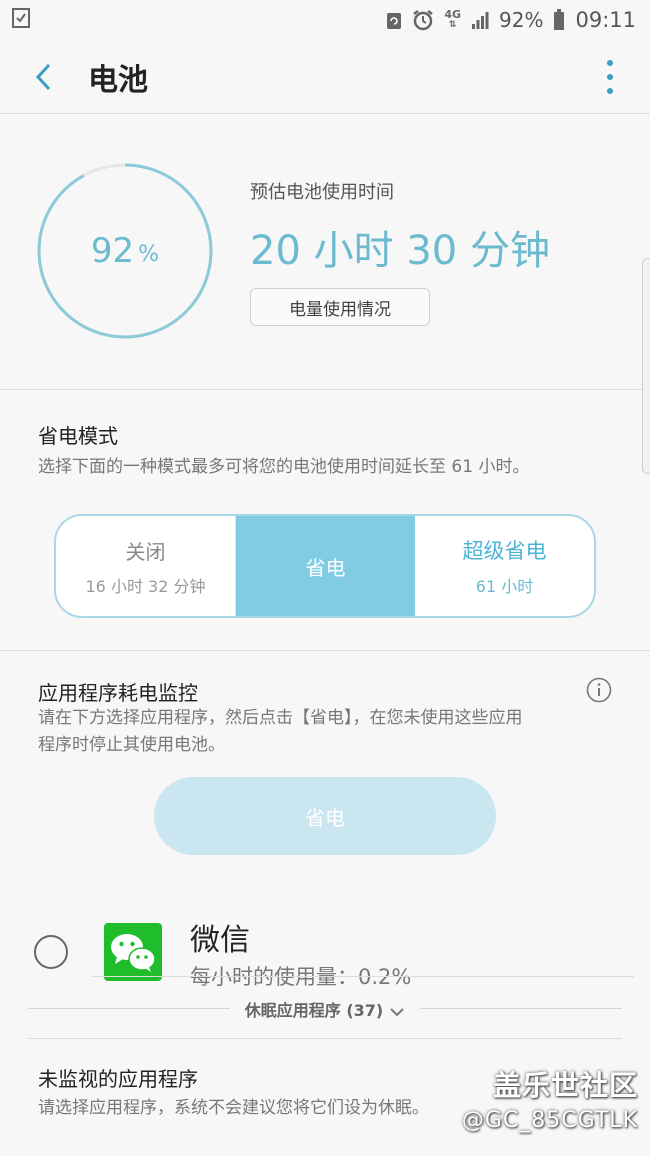  I want to click on status-bar: 4G ⇅ 92% 09:11, so click(325, 20).